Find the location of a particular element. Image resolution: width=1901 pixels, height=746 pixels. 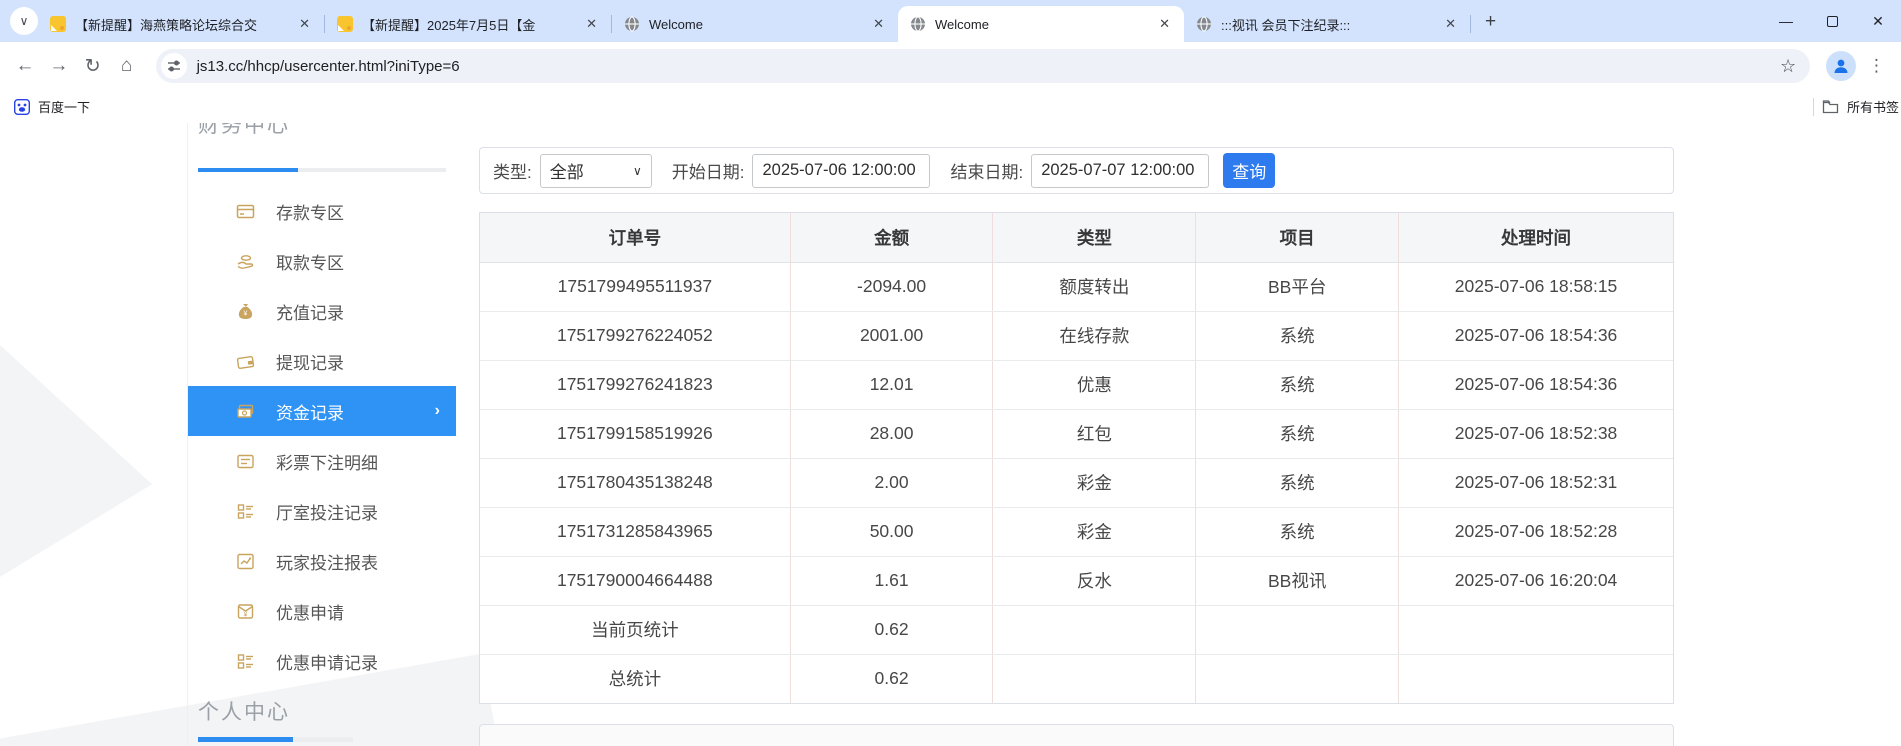

table-cell: 1751799276224052 is located at coordinates (635, 336).